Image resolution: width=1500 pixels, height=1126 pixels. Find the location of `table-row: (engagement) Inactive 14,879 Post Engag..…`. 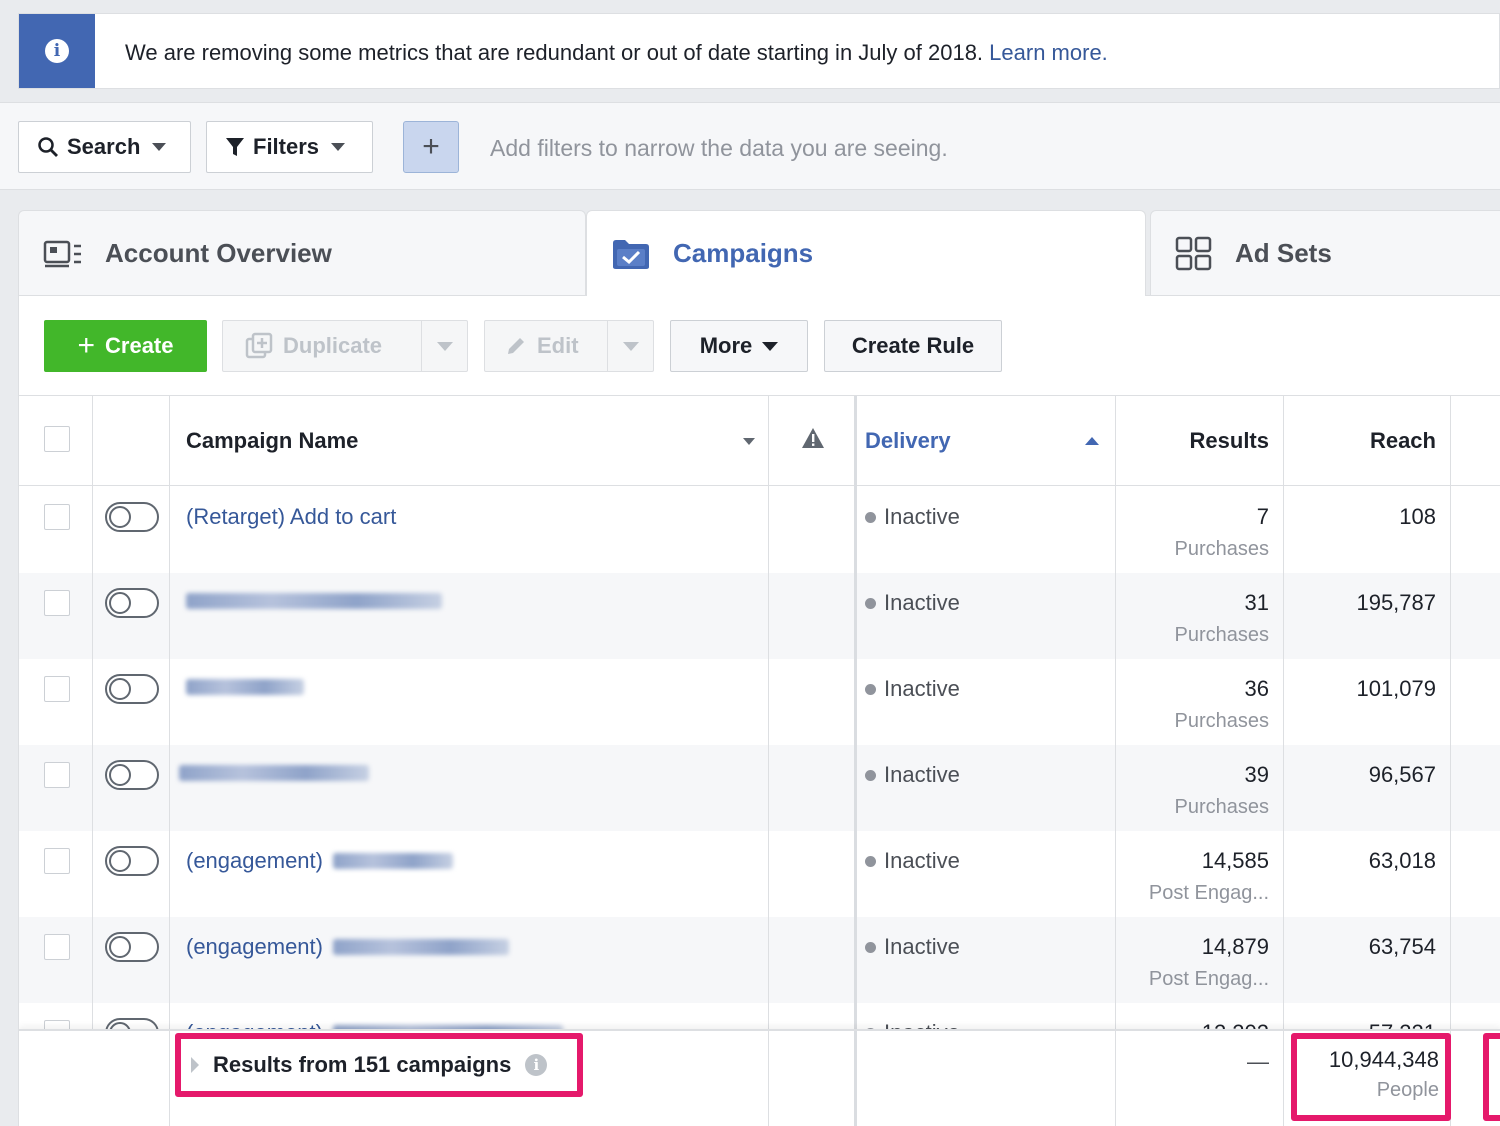

table-row: (engagement) Inactive 14,879 Post Engag..… is located at coordinates (759, 960).